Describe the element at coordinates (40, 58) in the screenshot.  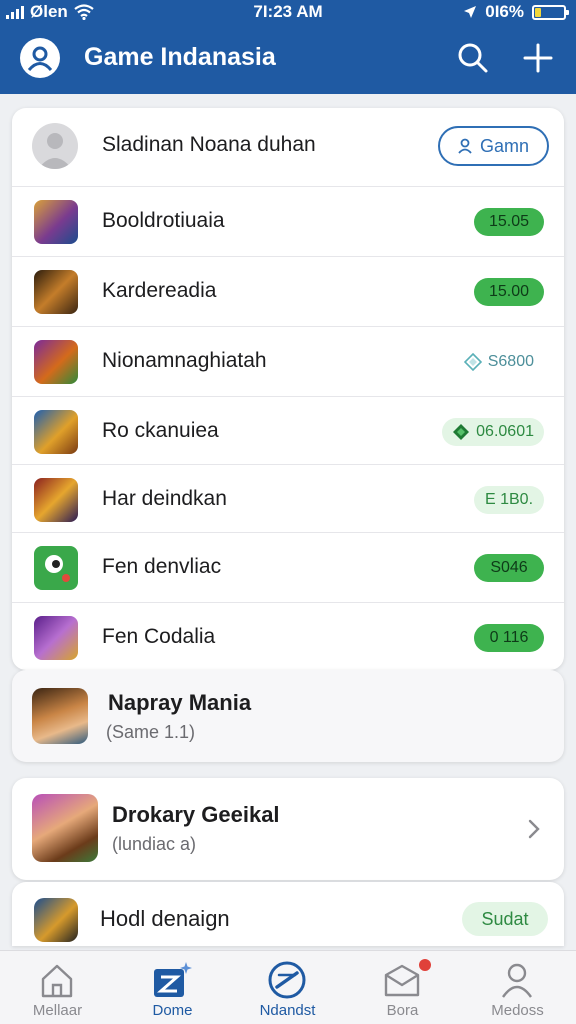
I see `avatar-logo-icon` at that location.